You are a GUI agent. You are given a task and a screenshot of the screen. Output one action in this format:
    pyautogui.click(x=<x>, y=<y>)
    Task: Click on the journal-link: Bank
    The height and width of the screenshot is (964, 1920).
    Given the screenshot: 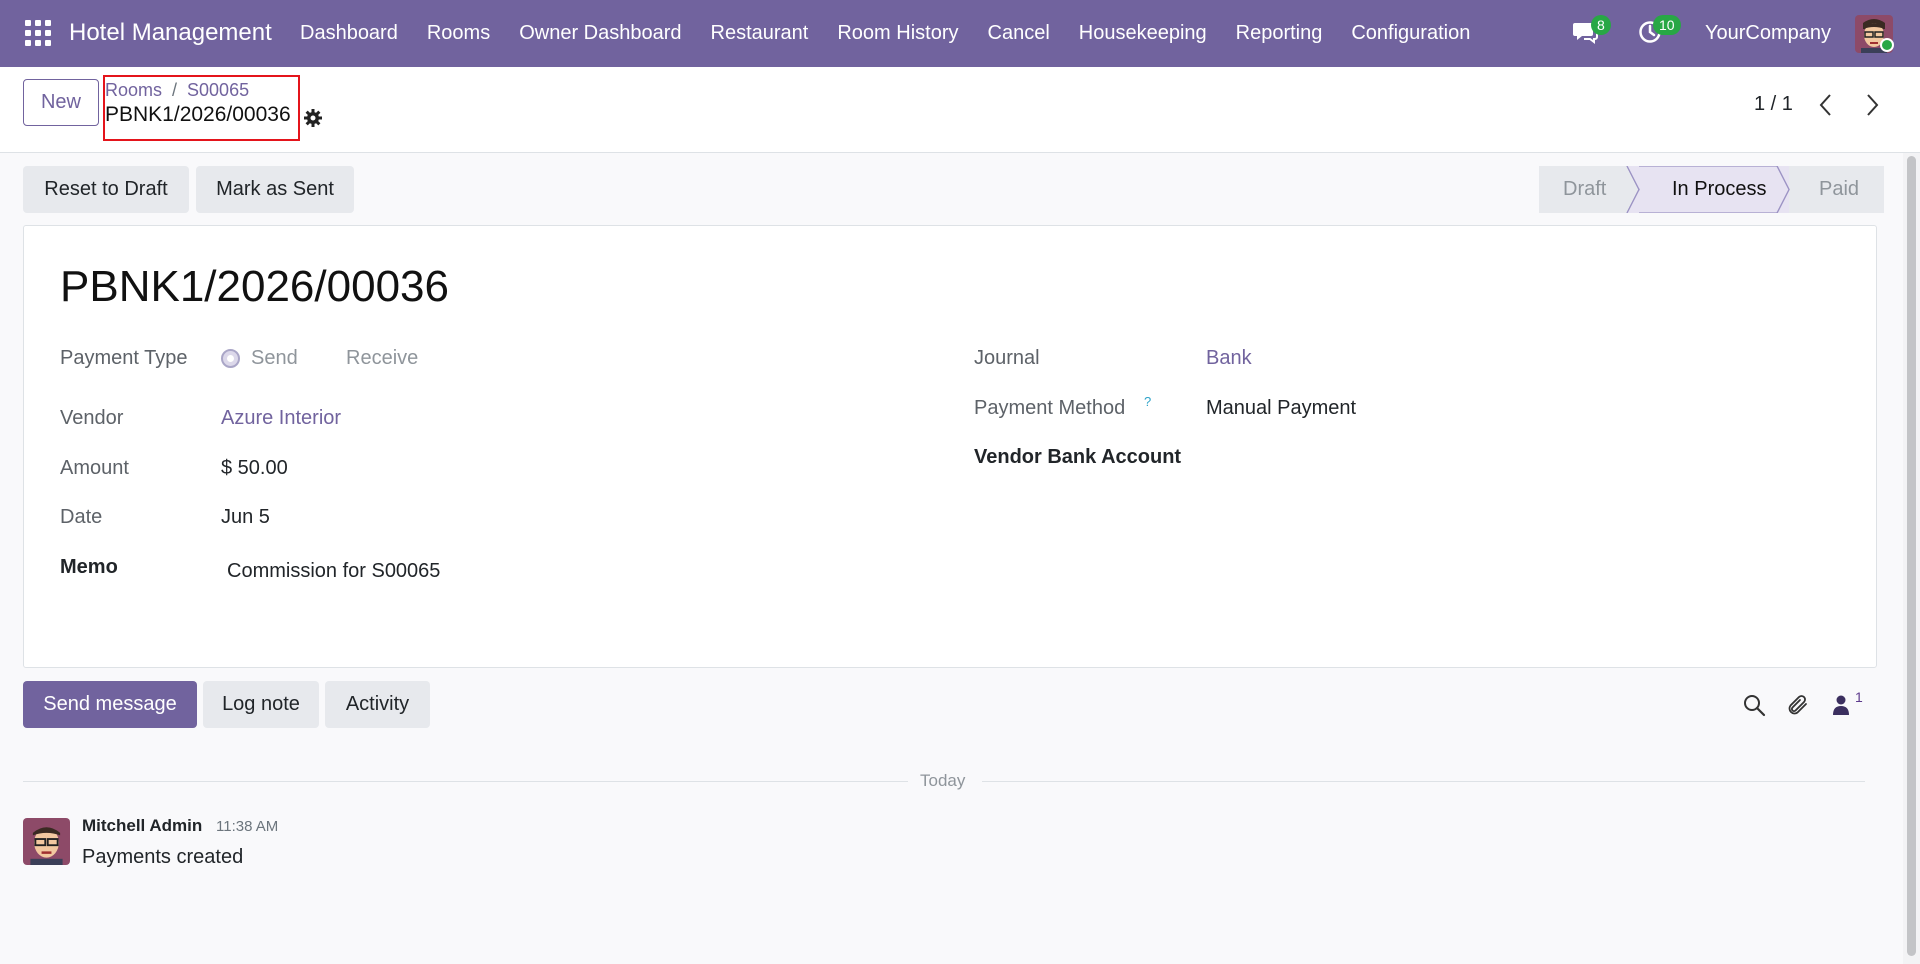 What is the action you would take?
    pyautogui.click(x=1229, y=358)
    